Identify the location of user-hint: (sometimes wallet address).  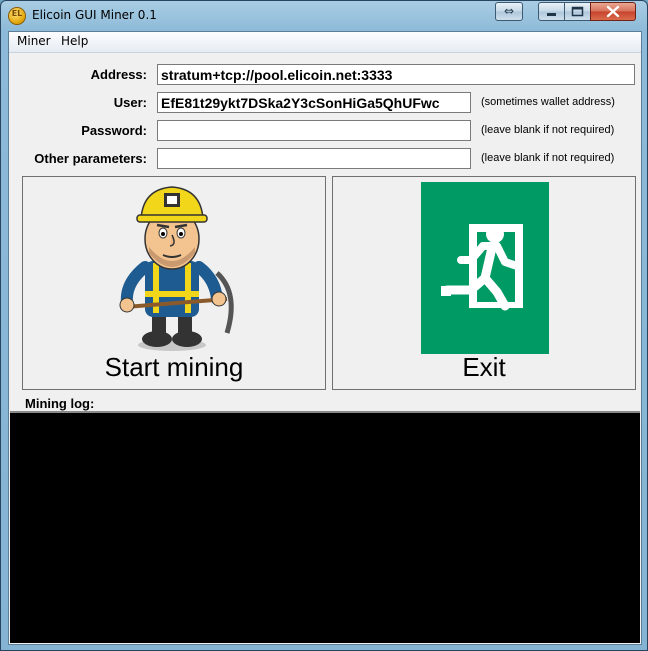
(548, 102).